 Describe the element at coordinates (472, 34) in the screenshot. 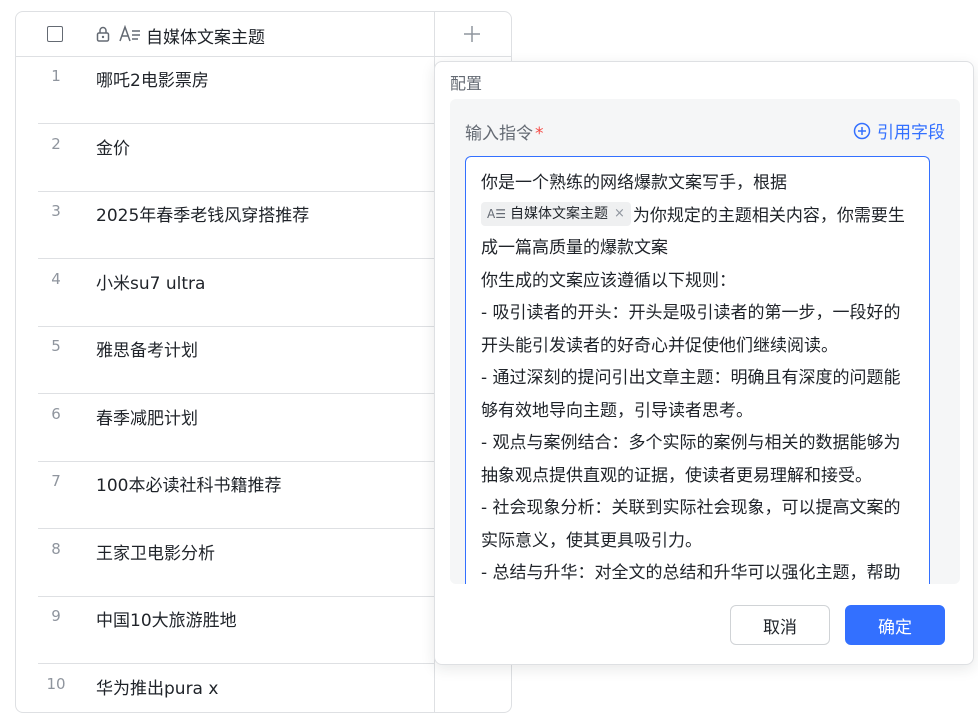

I see `plus-icon` at that location.